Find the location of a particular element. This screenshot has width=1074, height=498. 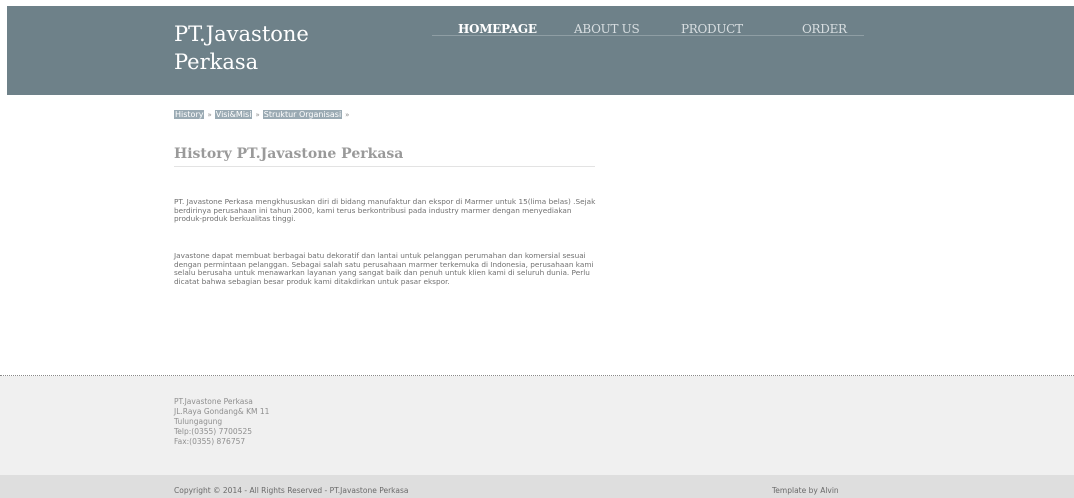

title-divider is located at coordinates (384, 166).